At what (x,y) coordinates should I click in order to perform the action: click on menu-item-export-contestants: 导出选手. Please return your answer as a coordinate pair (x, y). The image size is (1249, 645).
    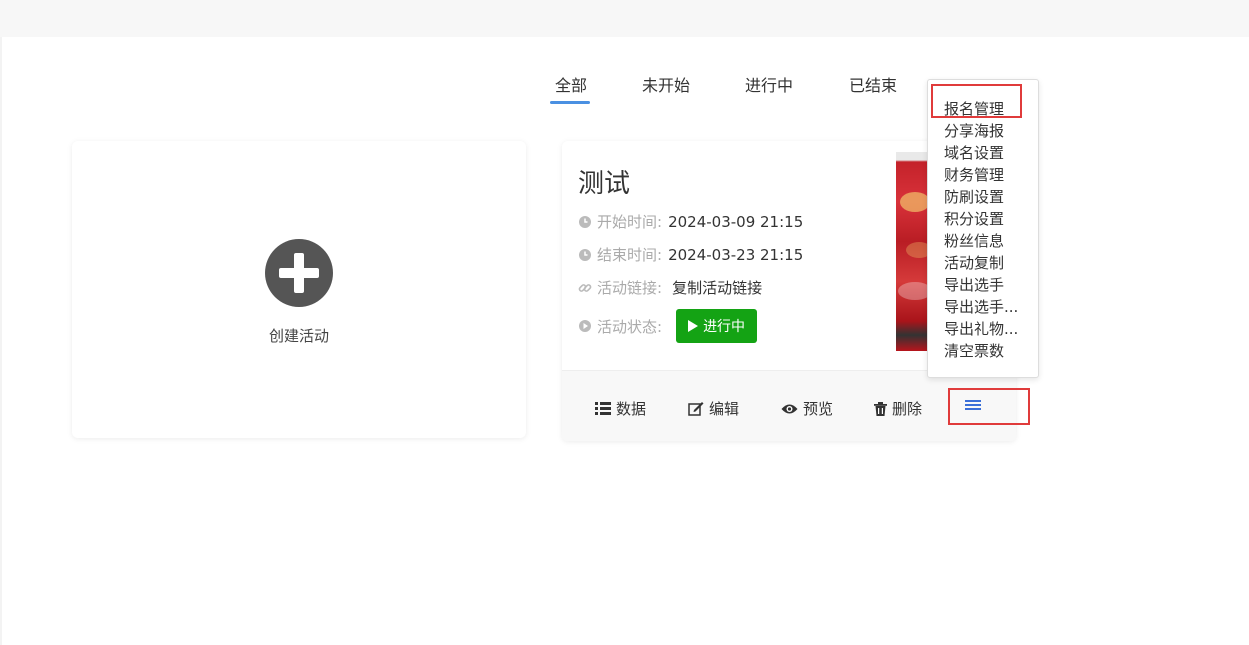
    Looking at the image, I should click on (989, 284).